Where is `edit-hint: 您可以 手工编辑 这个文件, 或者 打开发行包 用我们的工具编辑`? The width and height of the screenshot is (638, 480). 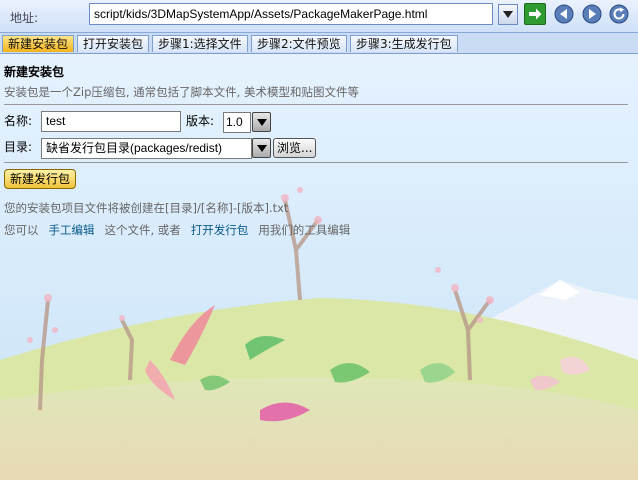
edit-hint: 您可以 手工编辑 这个文件, 或者 打开发行包 用我们的工具编辑 is located at coordinates (177, 230).